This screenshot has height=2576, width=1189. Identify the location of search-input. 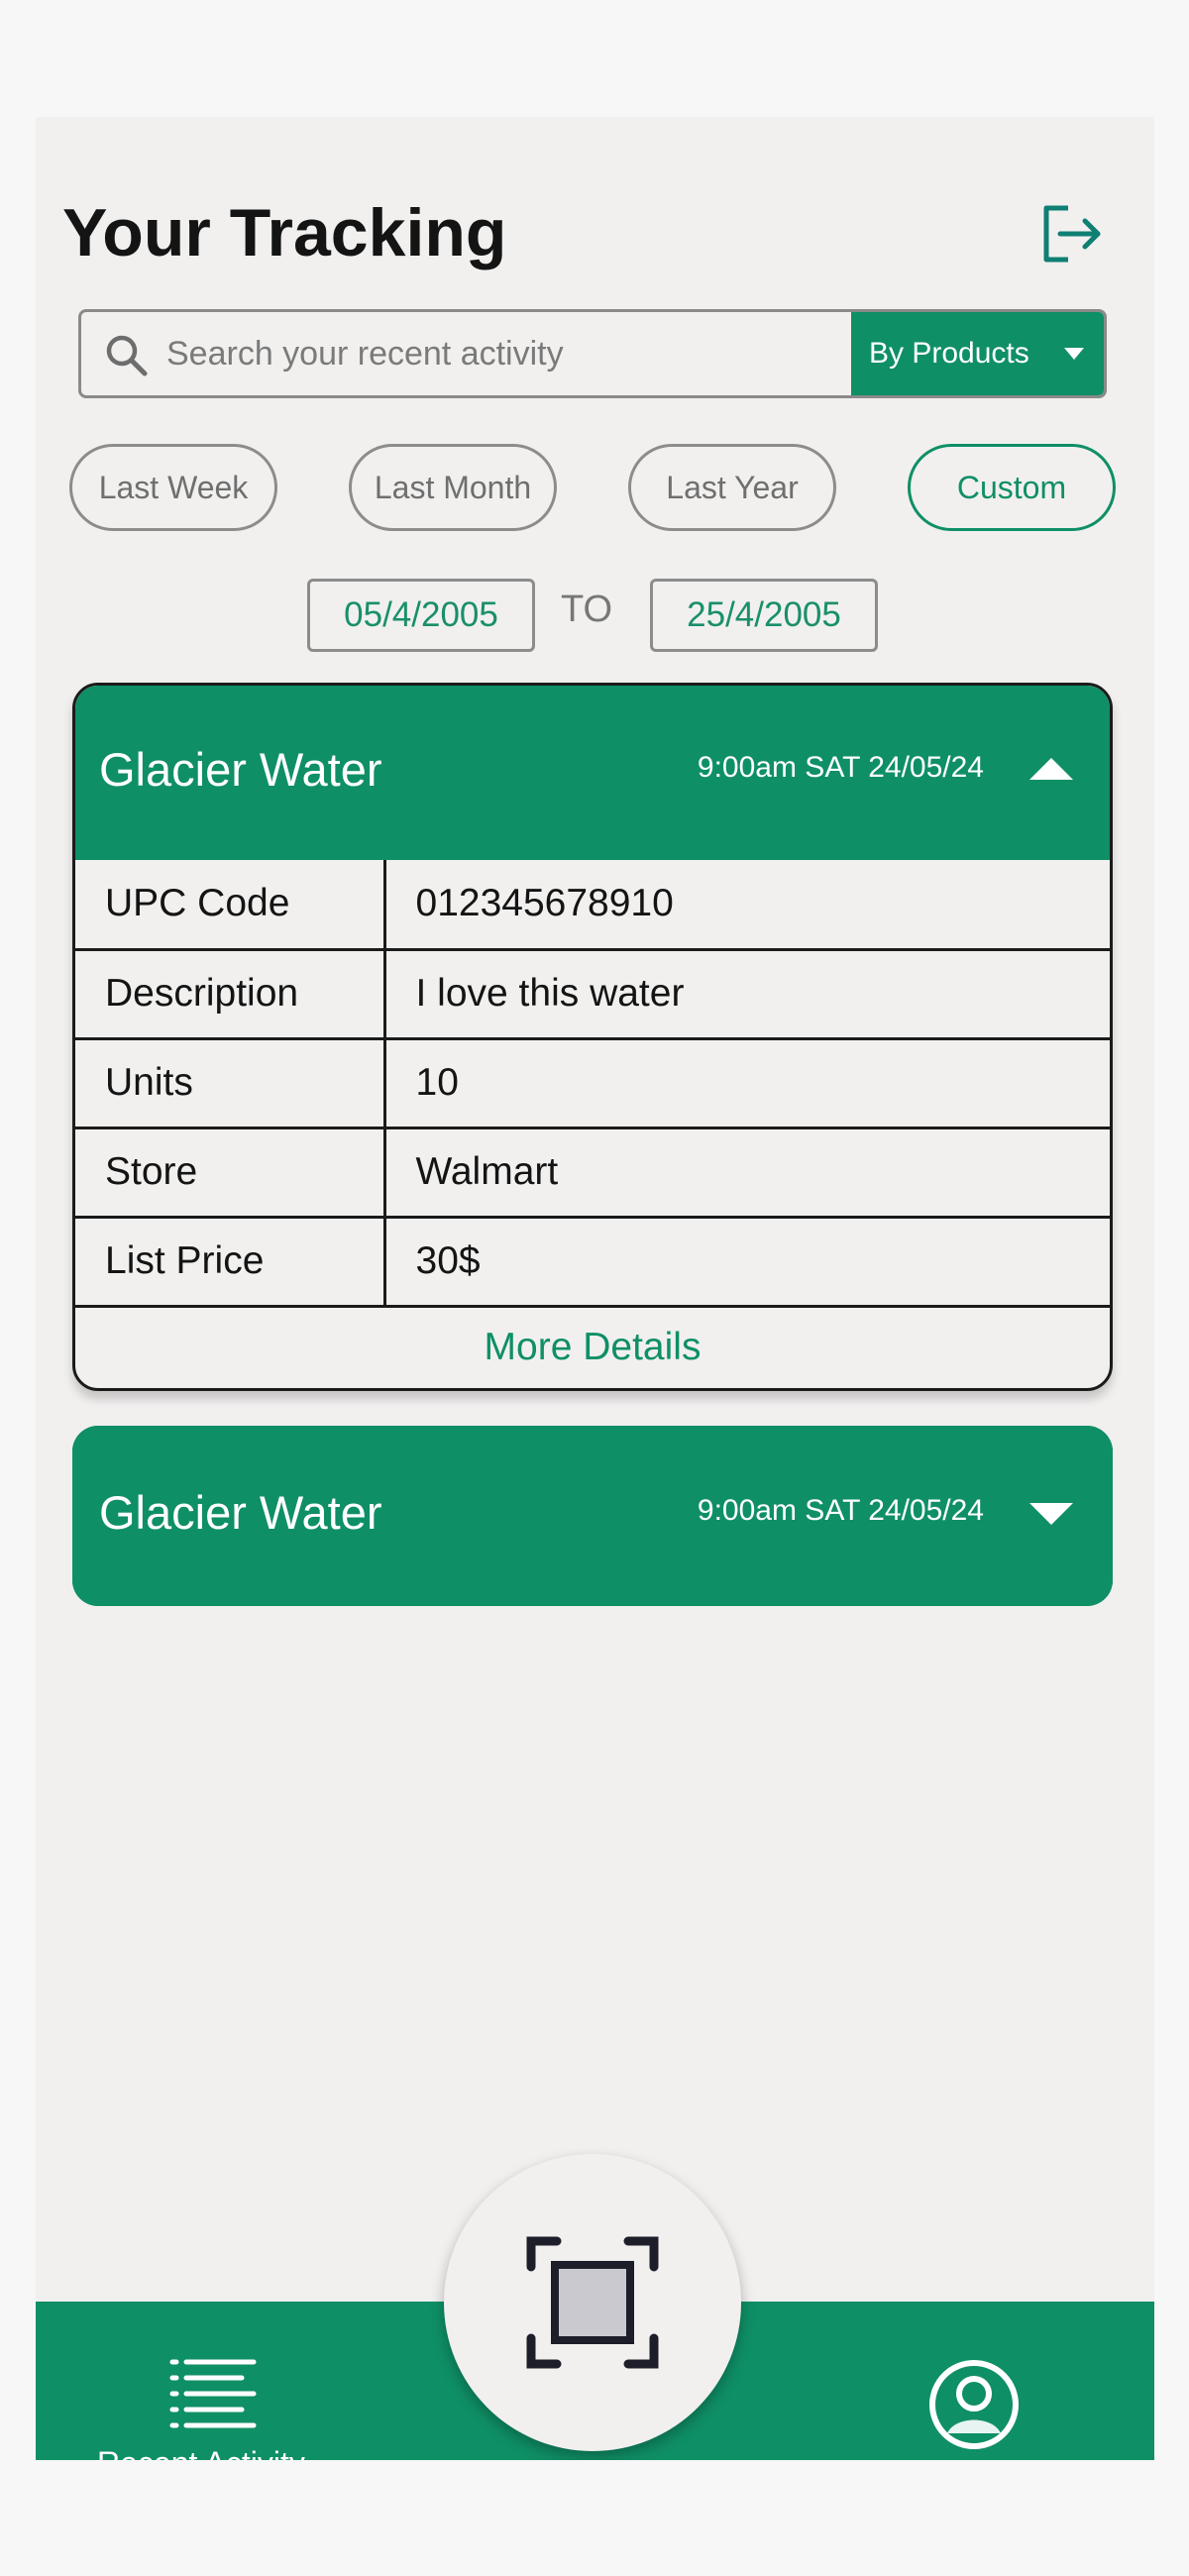
(533, 353).